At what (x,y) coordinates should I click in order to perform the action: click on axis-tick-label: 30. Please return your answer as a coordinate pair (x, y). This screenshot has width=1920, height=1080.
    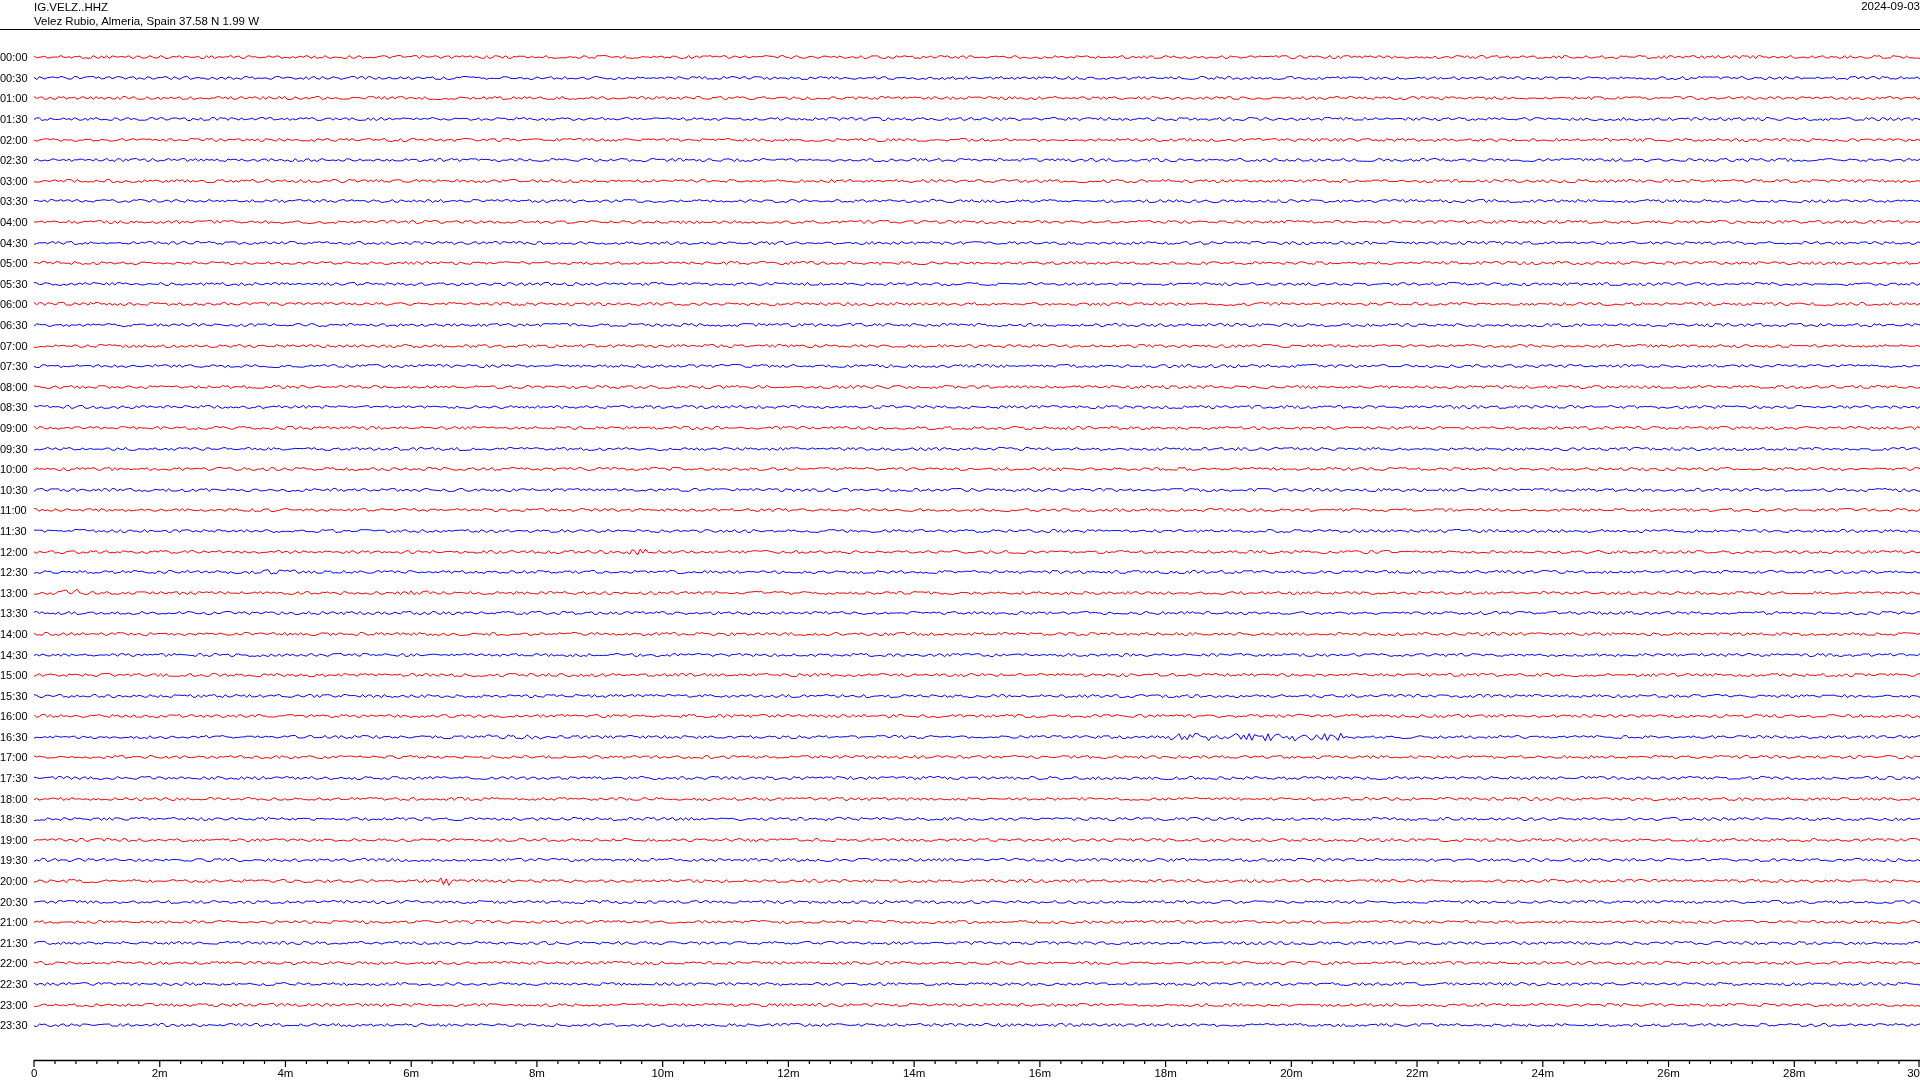
    Looking at the image, I should click on (1913, 1072).